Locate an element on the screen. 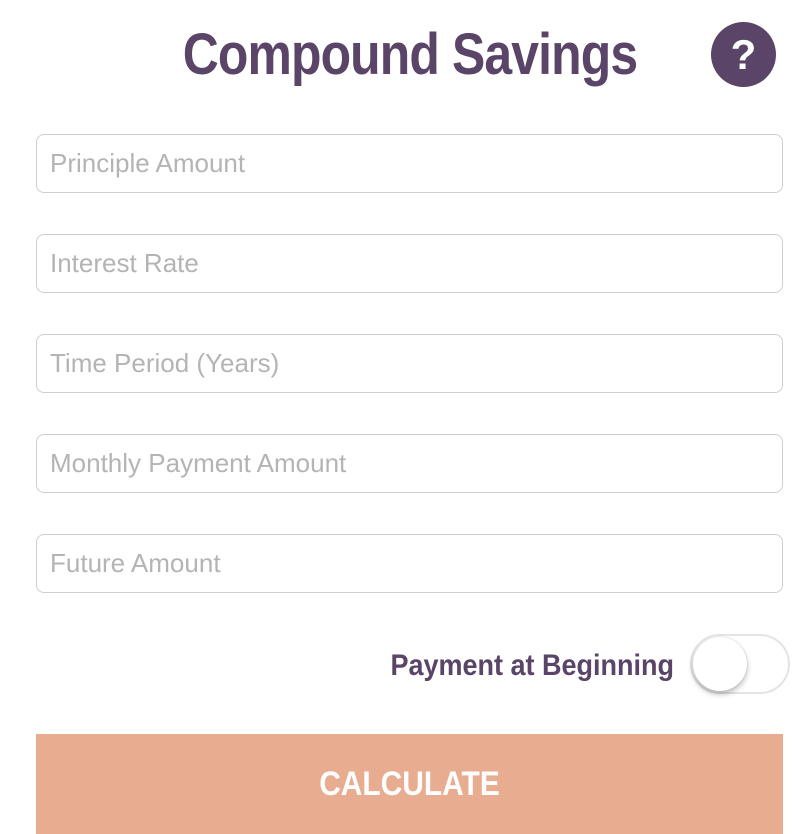  toggle-knob is located at coordinates (720, 664).